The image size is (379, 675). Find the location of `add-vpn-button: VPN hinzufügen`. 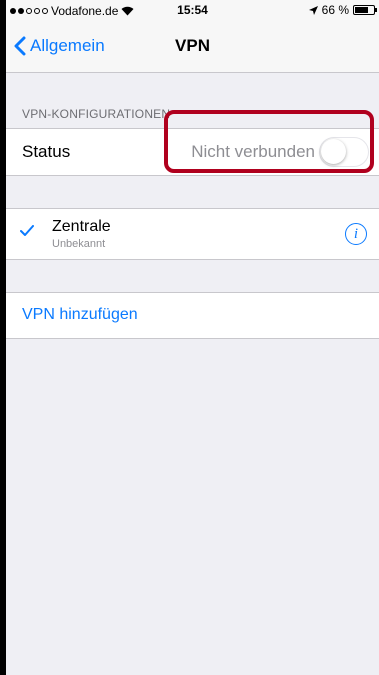

add-vpn-button: VPN hinzufügen is located at coordinates (80, 315).